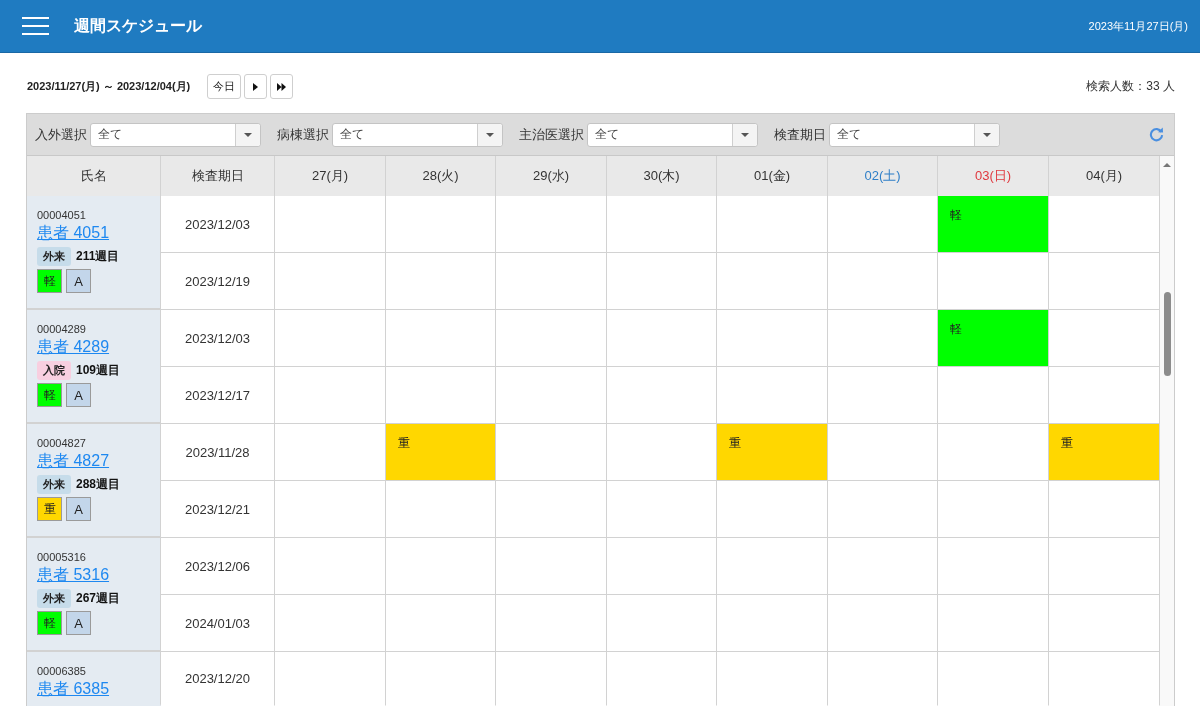  I want to click on next-button, so click(256, 86).